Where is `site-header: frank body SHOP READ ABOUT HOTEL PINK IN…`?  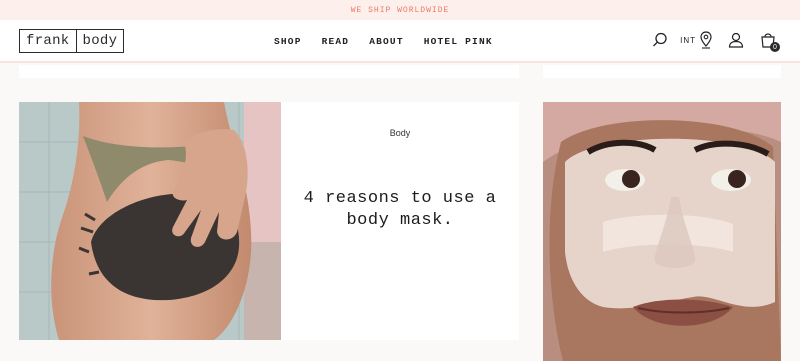 site-header: frank body SHOP READ ABOUT HOTEL PINK IN… is located at coordinates (400, 41).